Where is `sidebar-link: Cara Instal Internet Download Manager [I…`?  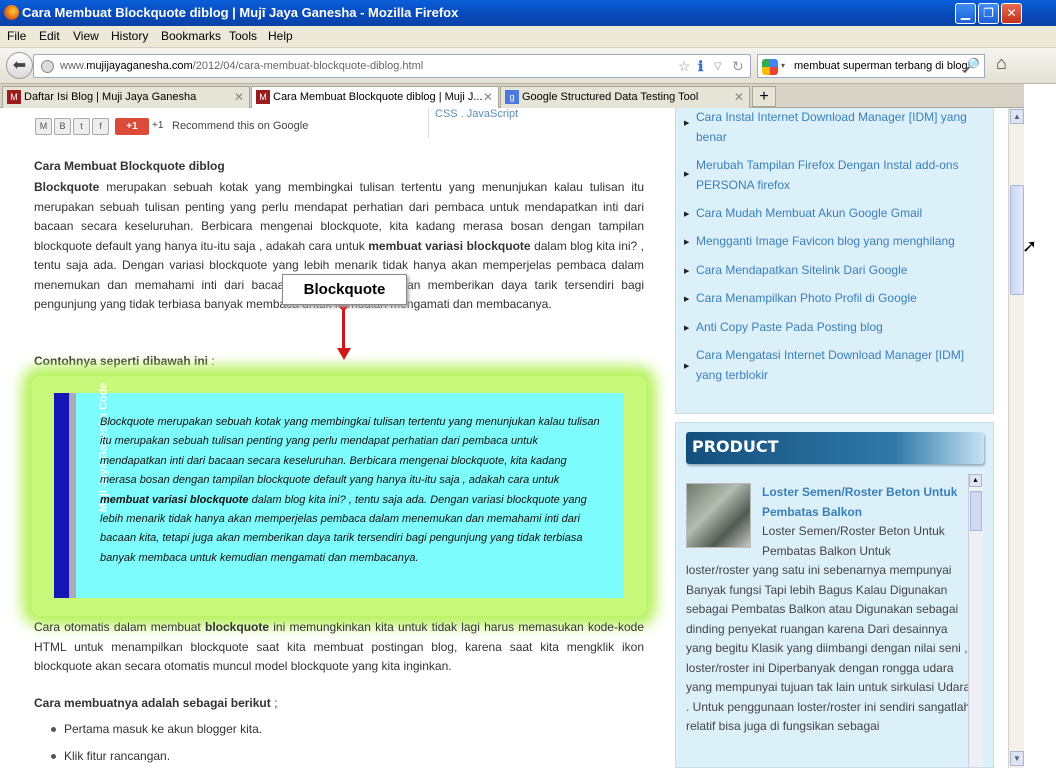
sidebar-link: Cara Instal Internet Download Manager [I… is located at coordinates (841, 127).